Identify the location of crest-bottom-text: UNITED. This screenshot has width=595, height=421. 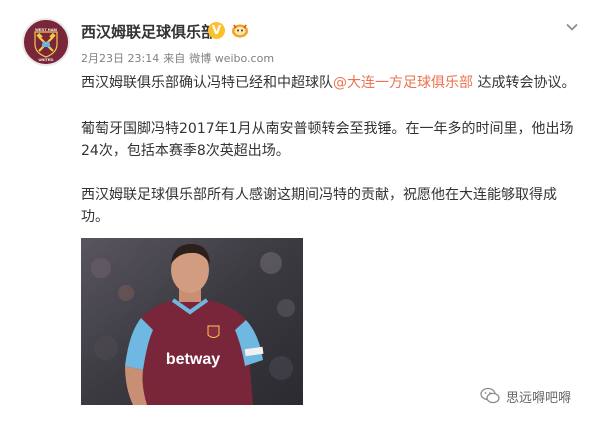
(46, 59).